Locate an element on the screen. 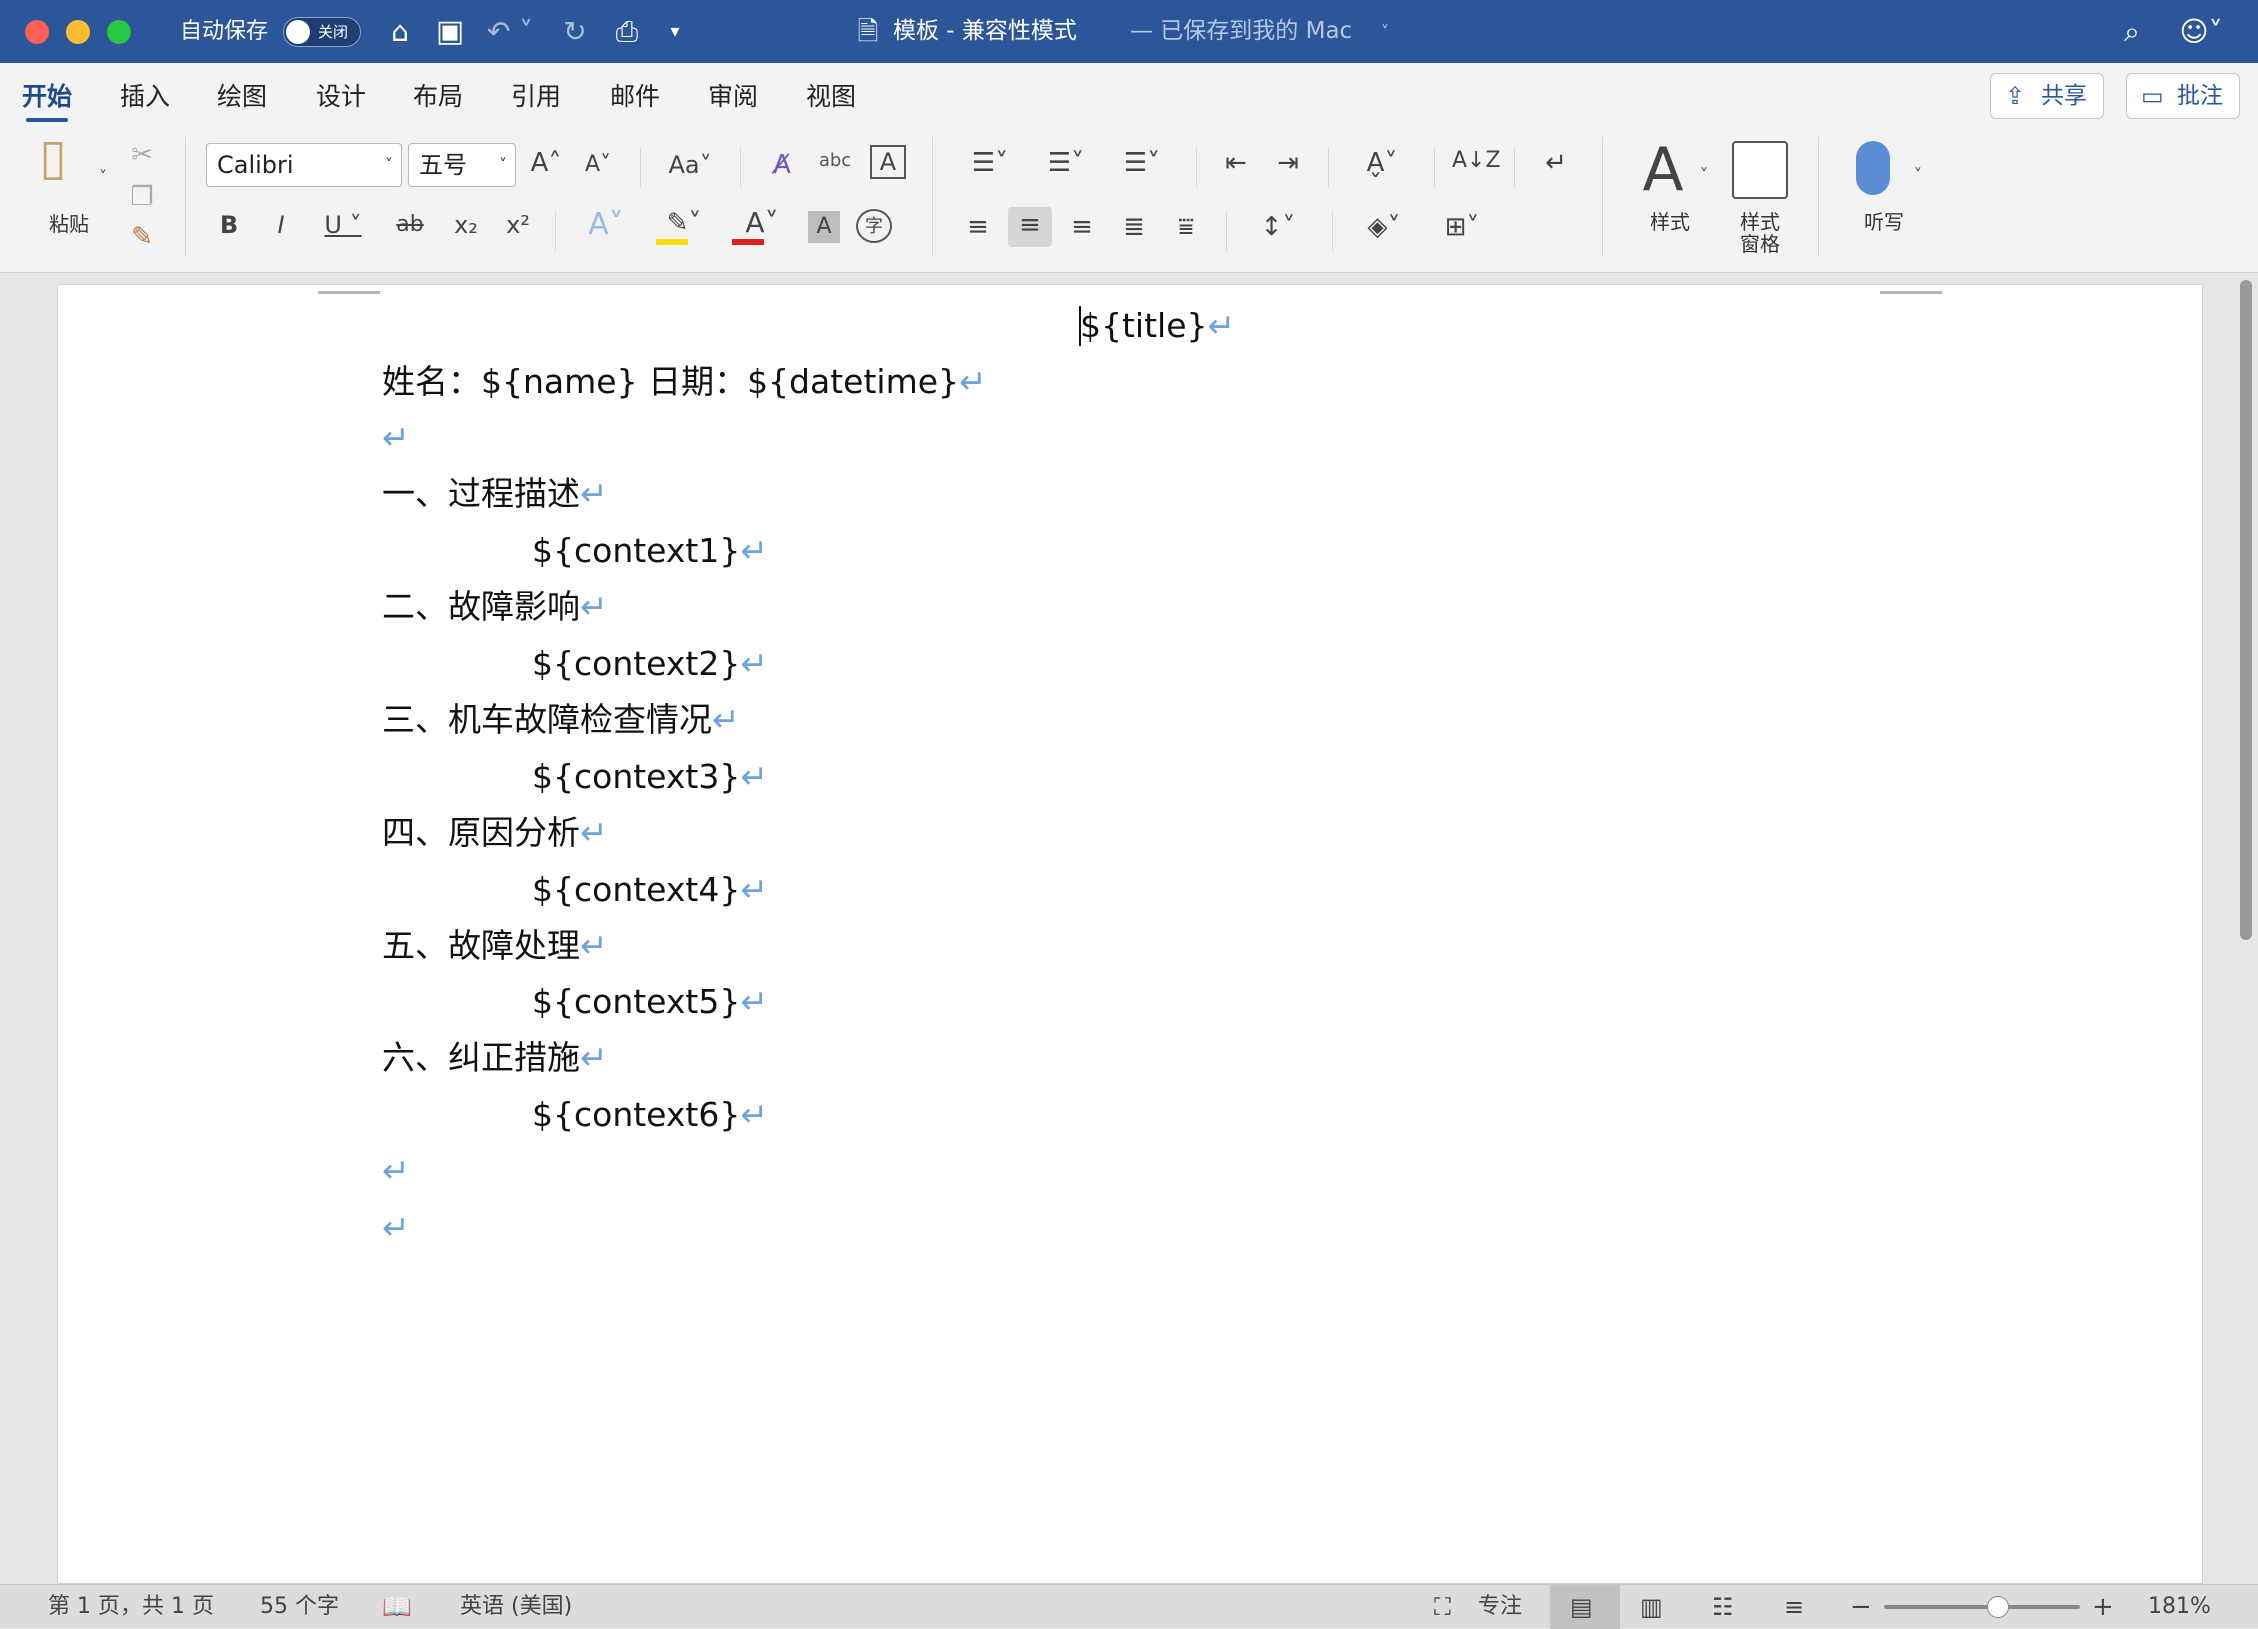  info-line: 姓名：${name} 日期：${datetime}↵ is located at coordinates (684, 382).